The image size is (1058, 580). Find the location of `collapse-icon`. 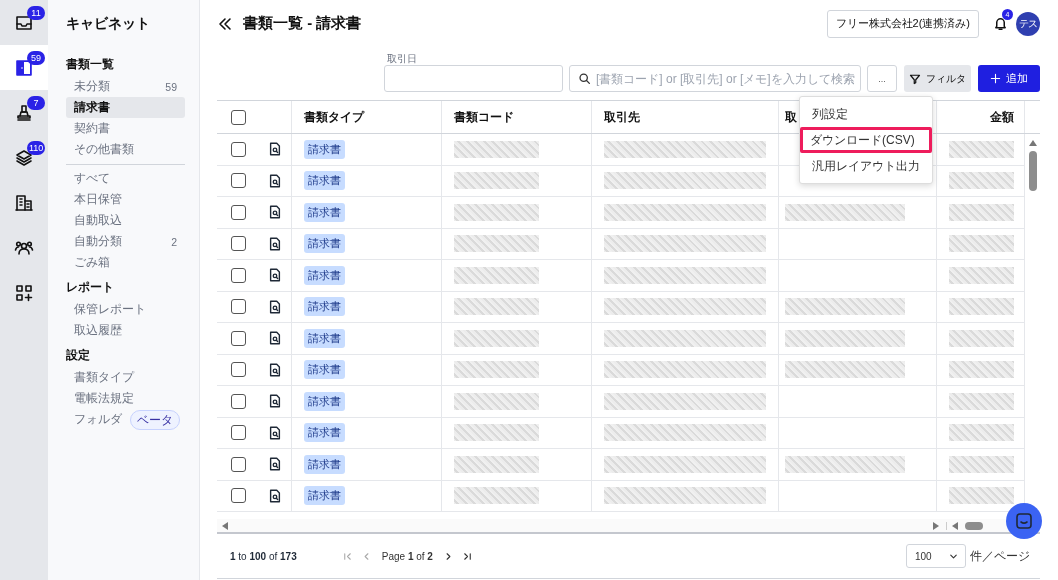

collapse-icon is located at coordinates (225, 23).